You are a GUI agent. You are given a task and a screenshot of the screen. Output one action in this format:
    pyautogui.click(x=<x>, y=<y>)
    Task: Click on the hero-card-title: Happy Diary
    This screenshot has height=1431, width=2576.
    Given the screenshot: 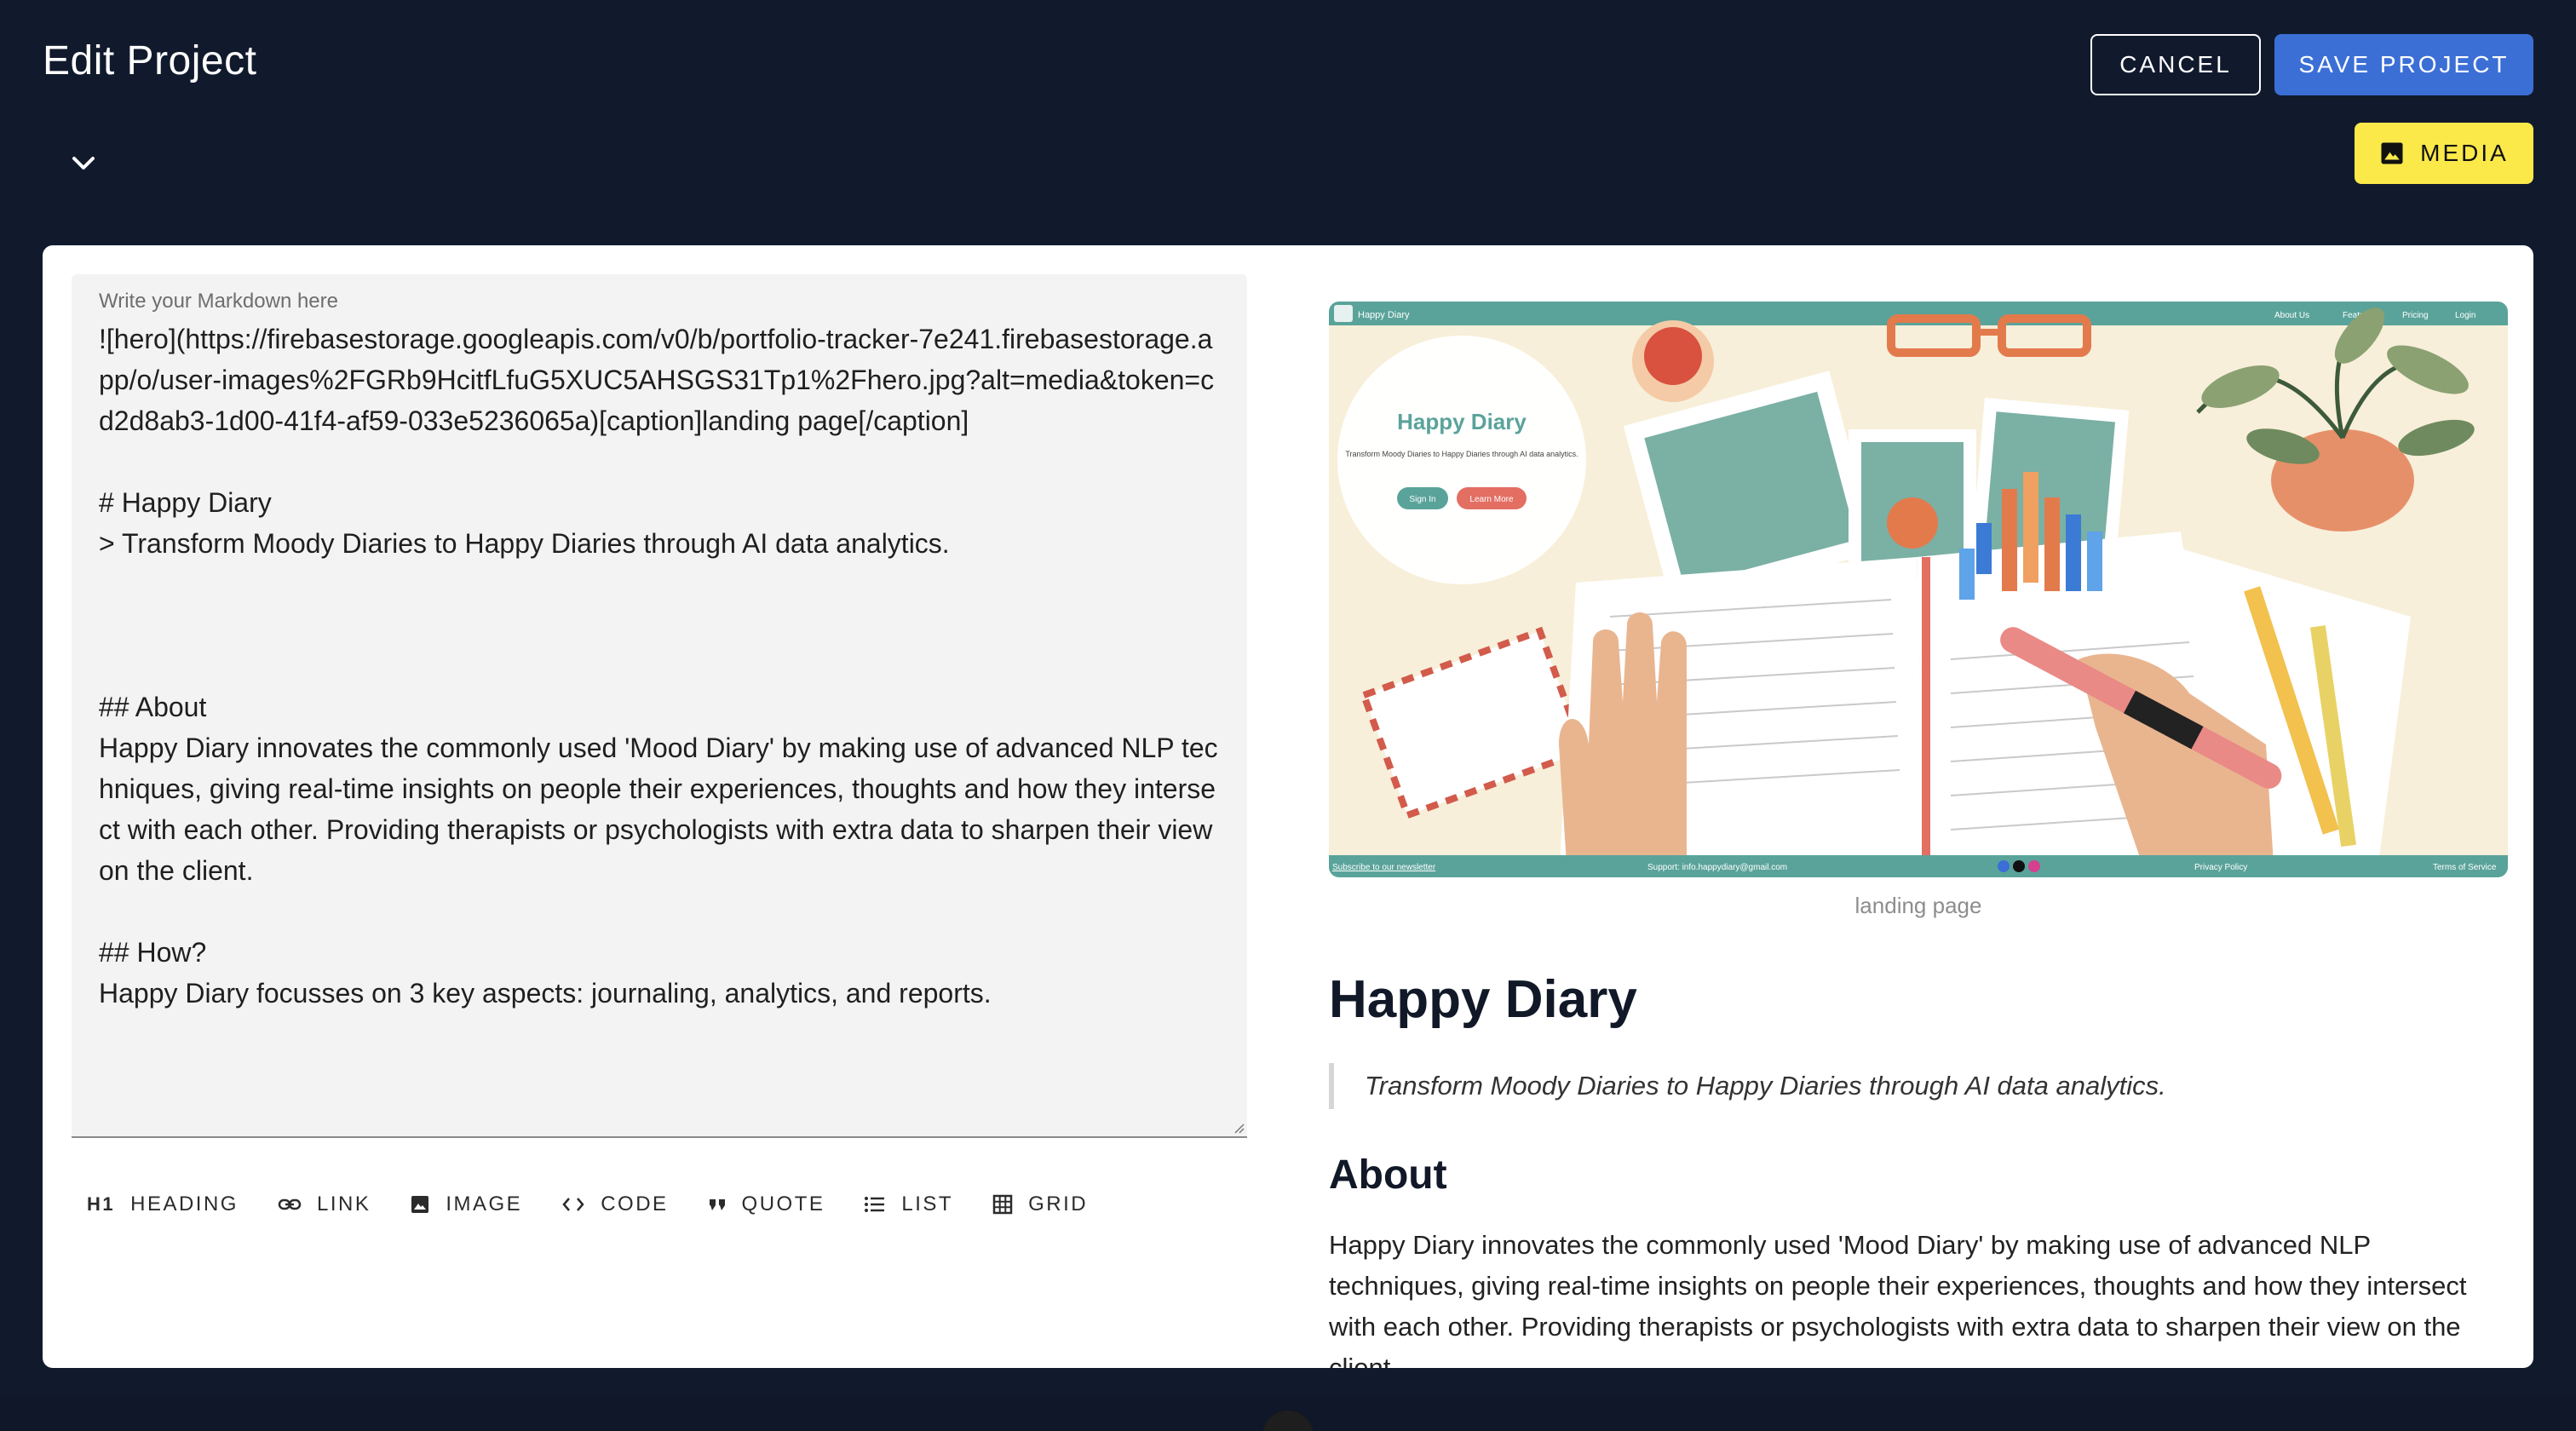 What is the action you would take?
    pyautogui.click(x=1462, y=421)
    